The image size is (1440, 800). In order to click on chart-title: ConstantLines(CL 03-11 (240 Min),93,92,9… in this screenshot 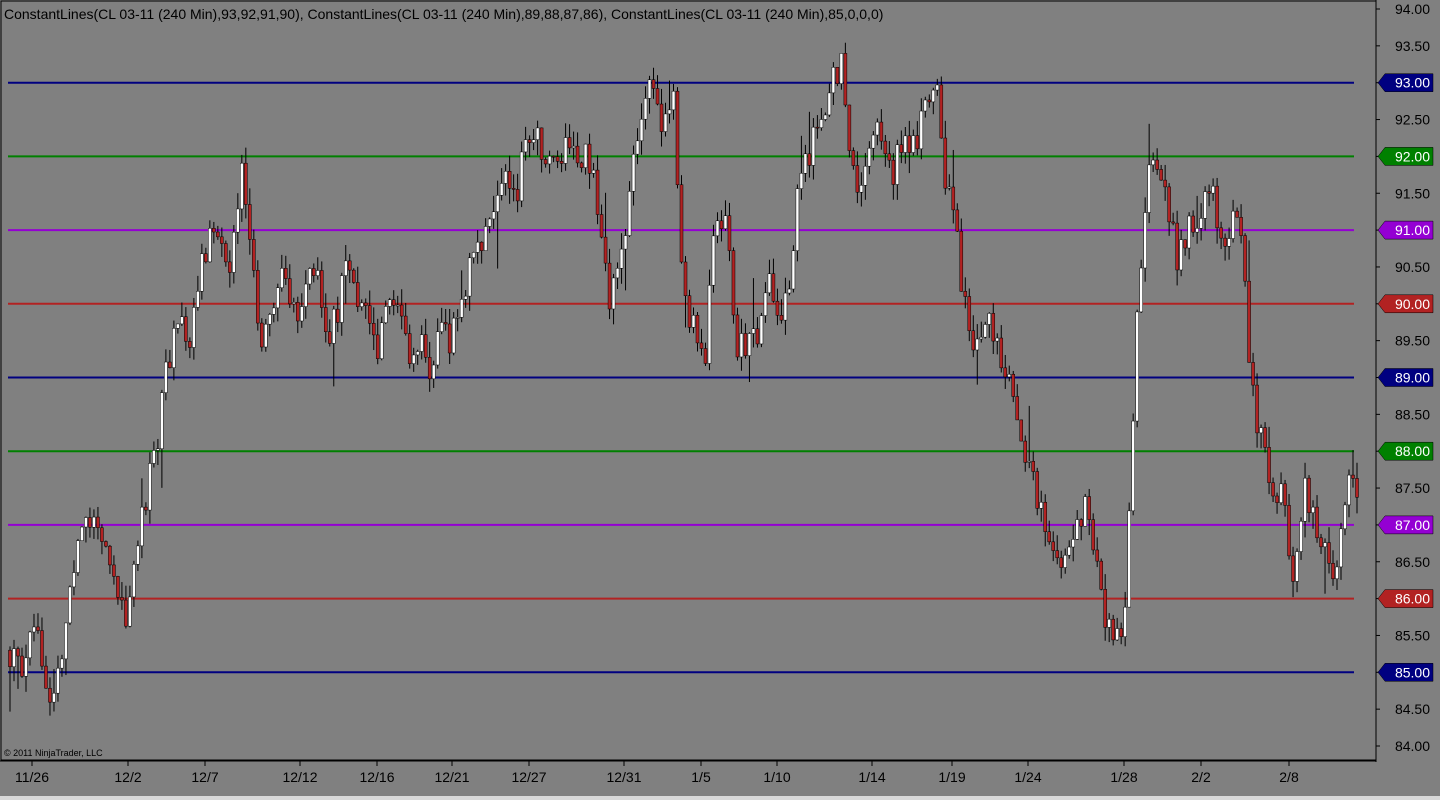, I will do `click(444, 14)`.